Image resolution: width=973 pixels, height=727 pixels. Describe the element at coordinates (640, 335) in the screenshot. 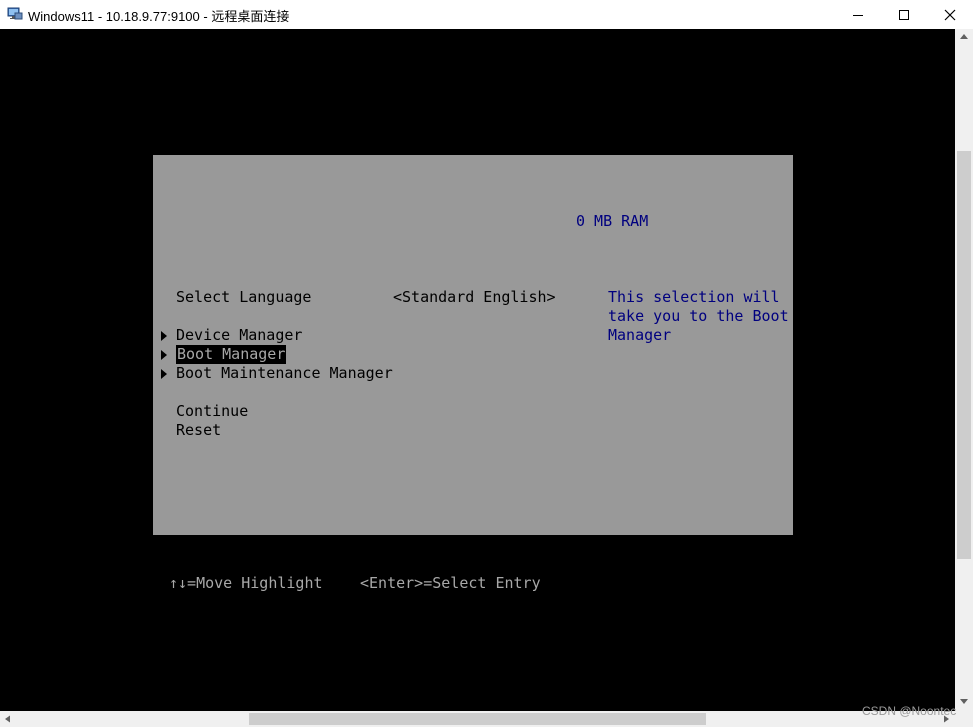

I see `help-line: Manager` at that location.